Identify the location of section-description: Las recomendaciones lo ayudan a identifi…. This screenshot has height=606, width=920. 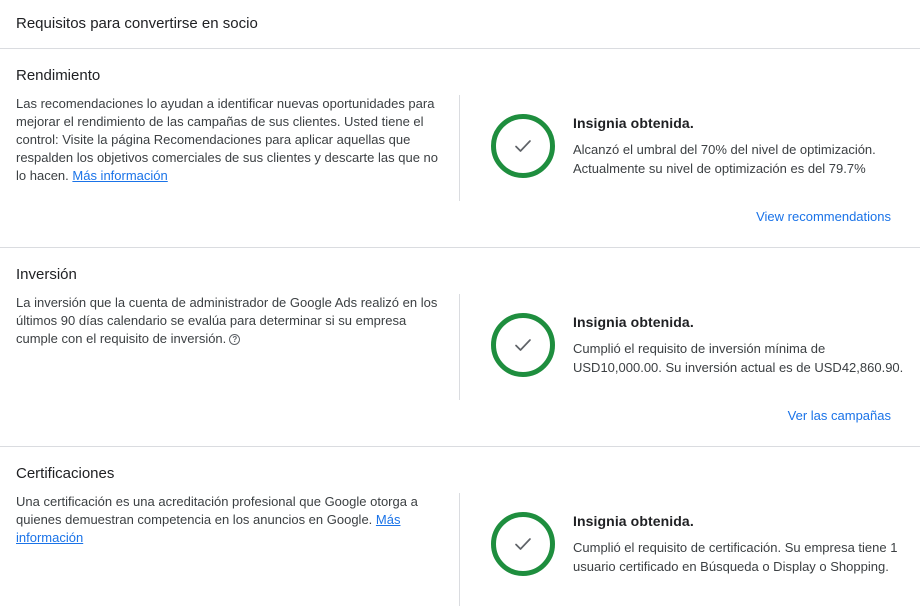
(230, 140).